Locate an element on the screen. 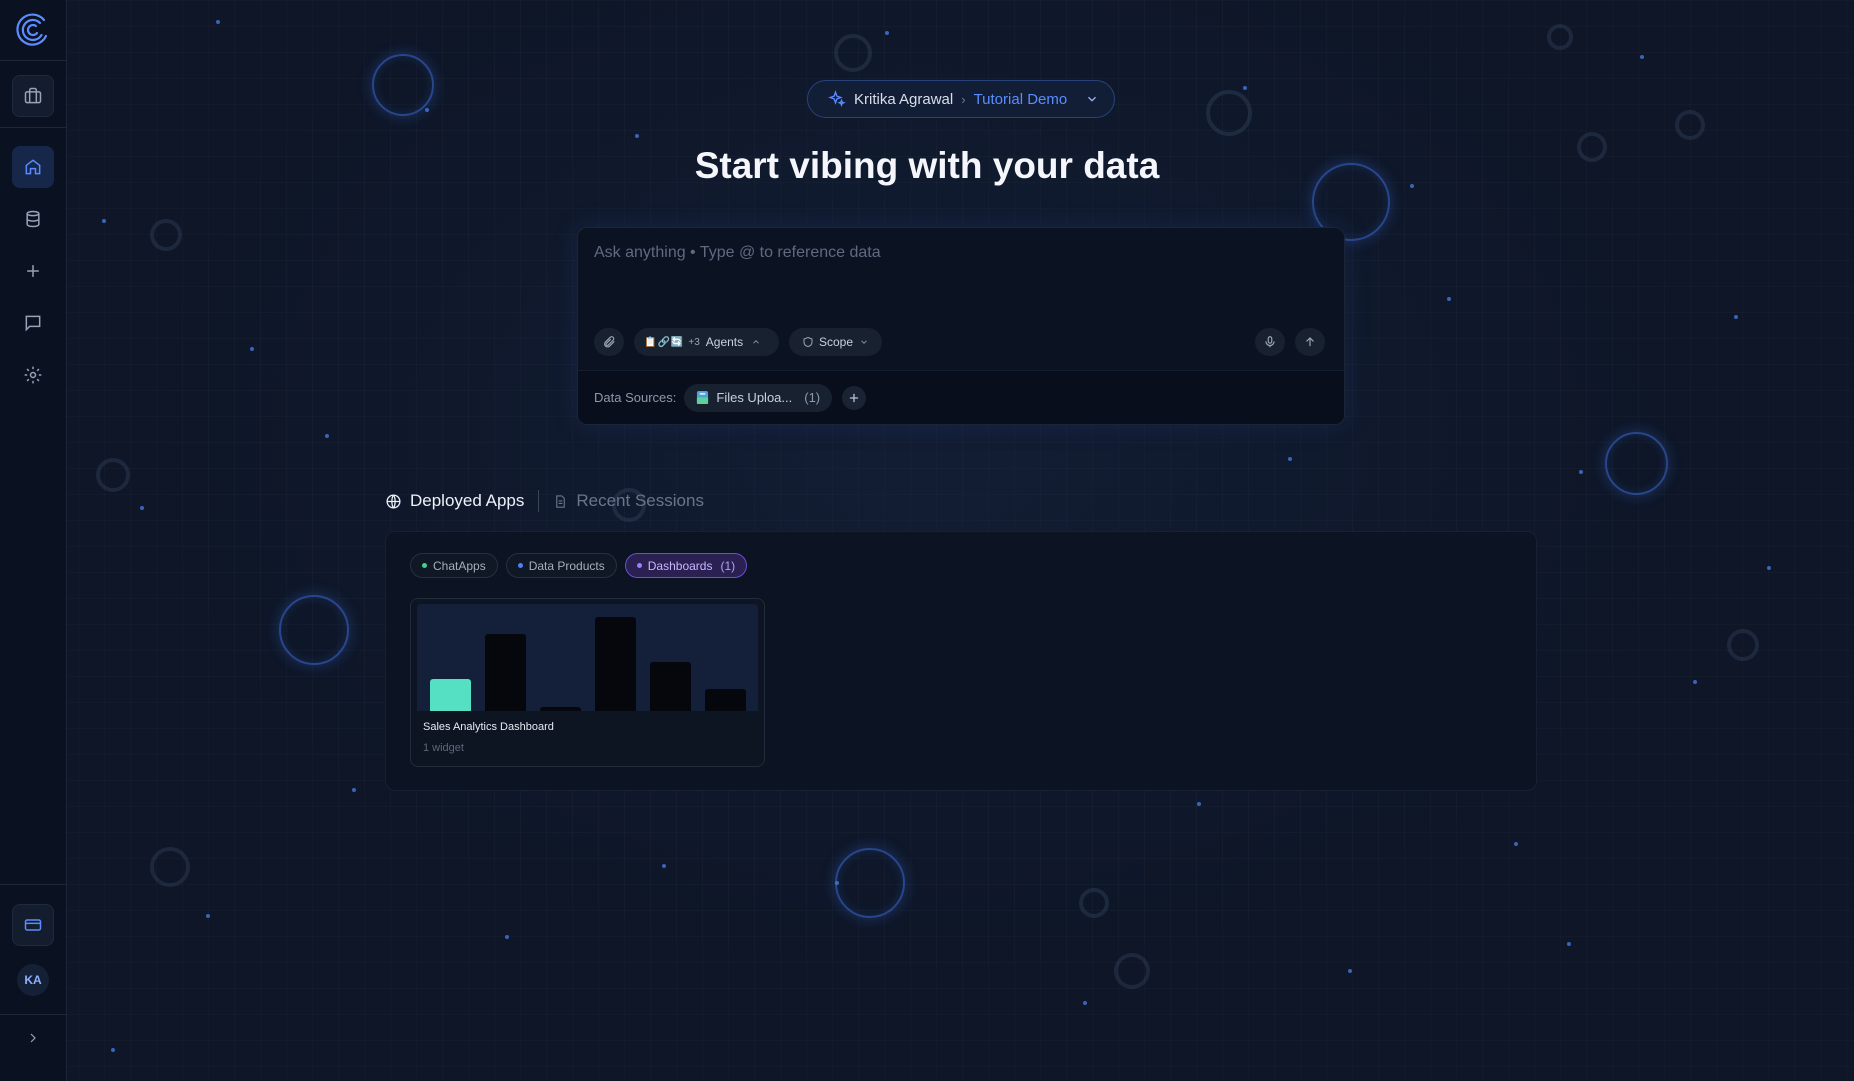 The height and width of the screenshot is (1081, 1854). agents-selector: 📋🔗🔄 +3 Agents is located at coordinates (706, 342).